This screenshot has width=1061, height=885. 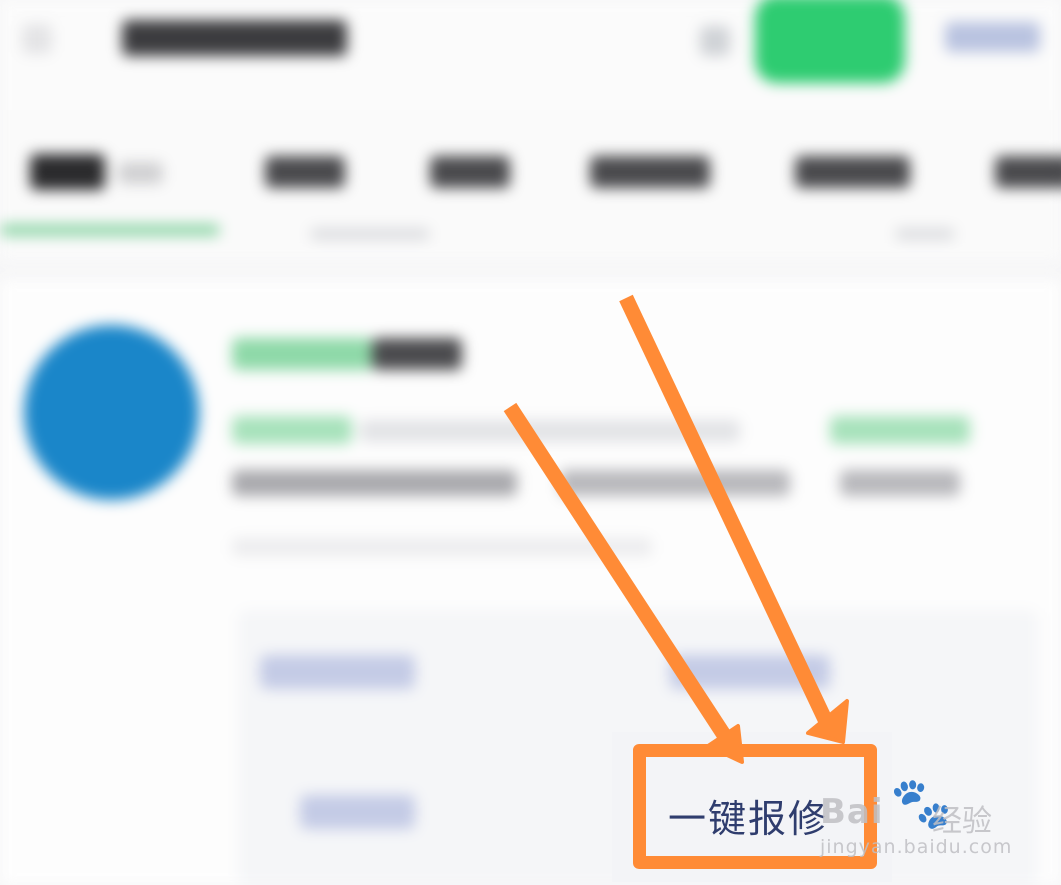 What do you see at coordinates (920, 815) in the screenshot?
I see `watermark: Bai 🐾 经验 jingyan.baidu.com` at bounding box center [920, 815].